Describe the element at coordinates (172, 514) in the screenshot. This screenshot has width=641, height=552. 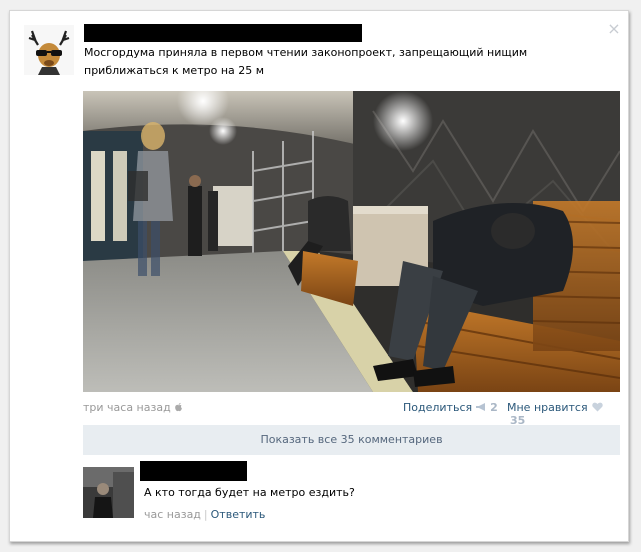
I see `comment-time: час назад` at that location.